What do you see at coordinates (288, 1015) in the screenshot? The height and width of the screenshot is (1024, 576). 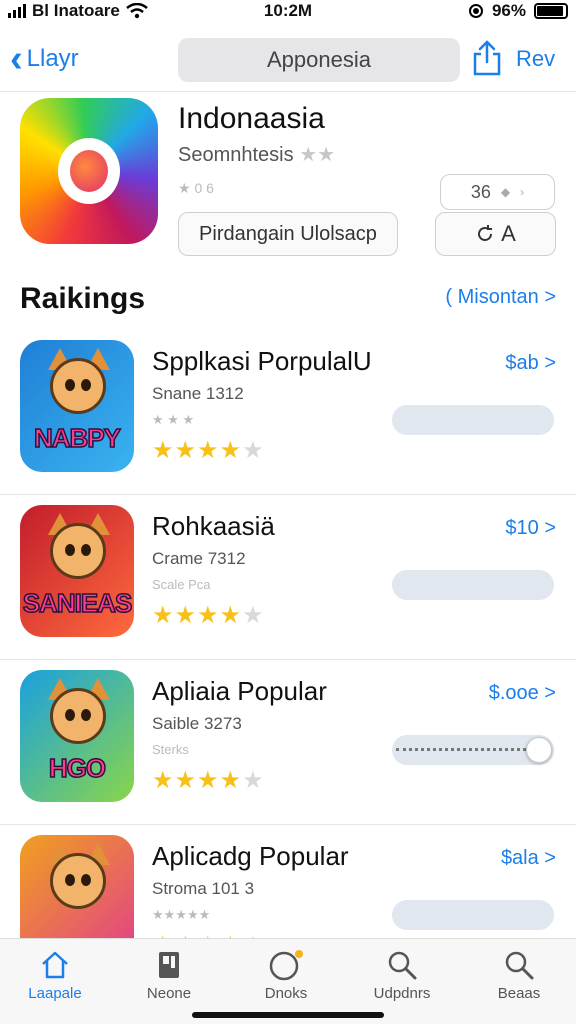 I see `home-indicator` at bounding box center [288, 1015].